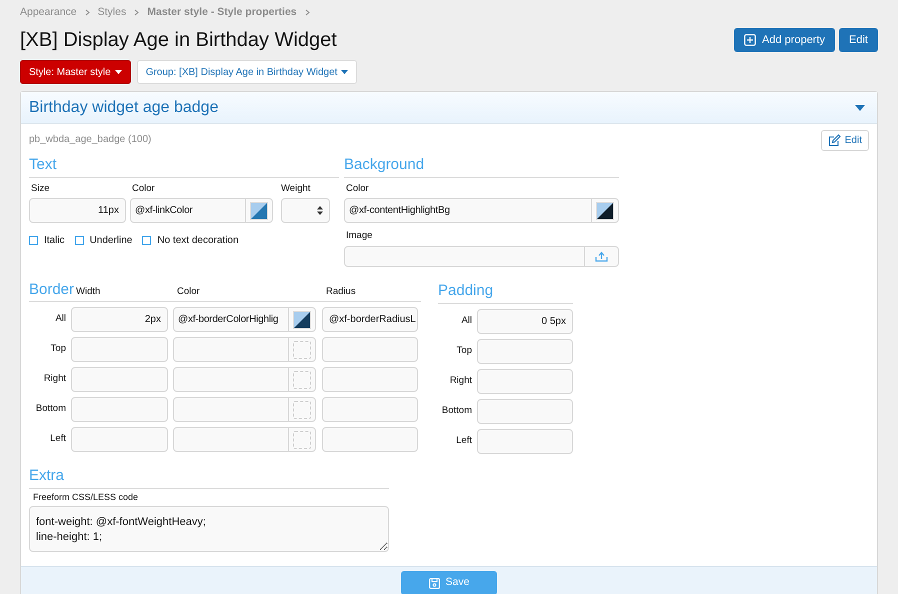  What do you see at coordinates (601, 256) in the screenshot?
I see `upload-icon` at bounding box center [601, 256].